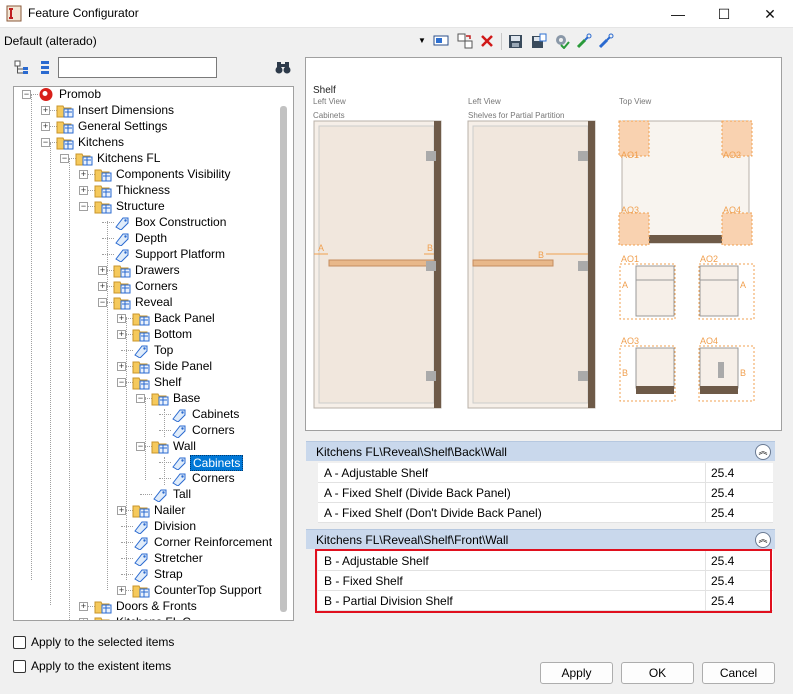 This screenshot has height=694, width=793. I want to click on group-header-back-wall: Kitchens FL\Reveal\Shelf\Back\Wall ︽, so click(540, 451).